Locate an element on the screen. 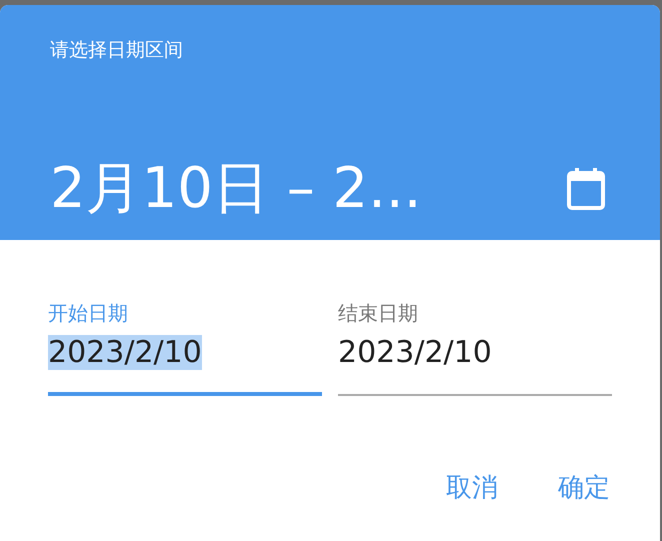 This screenshot has width=662, height=541. field-label: 结束日期 is located at coordinates (378, 313).